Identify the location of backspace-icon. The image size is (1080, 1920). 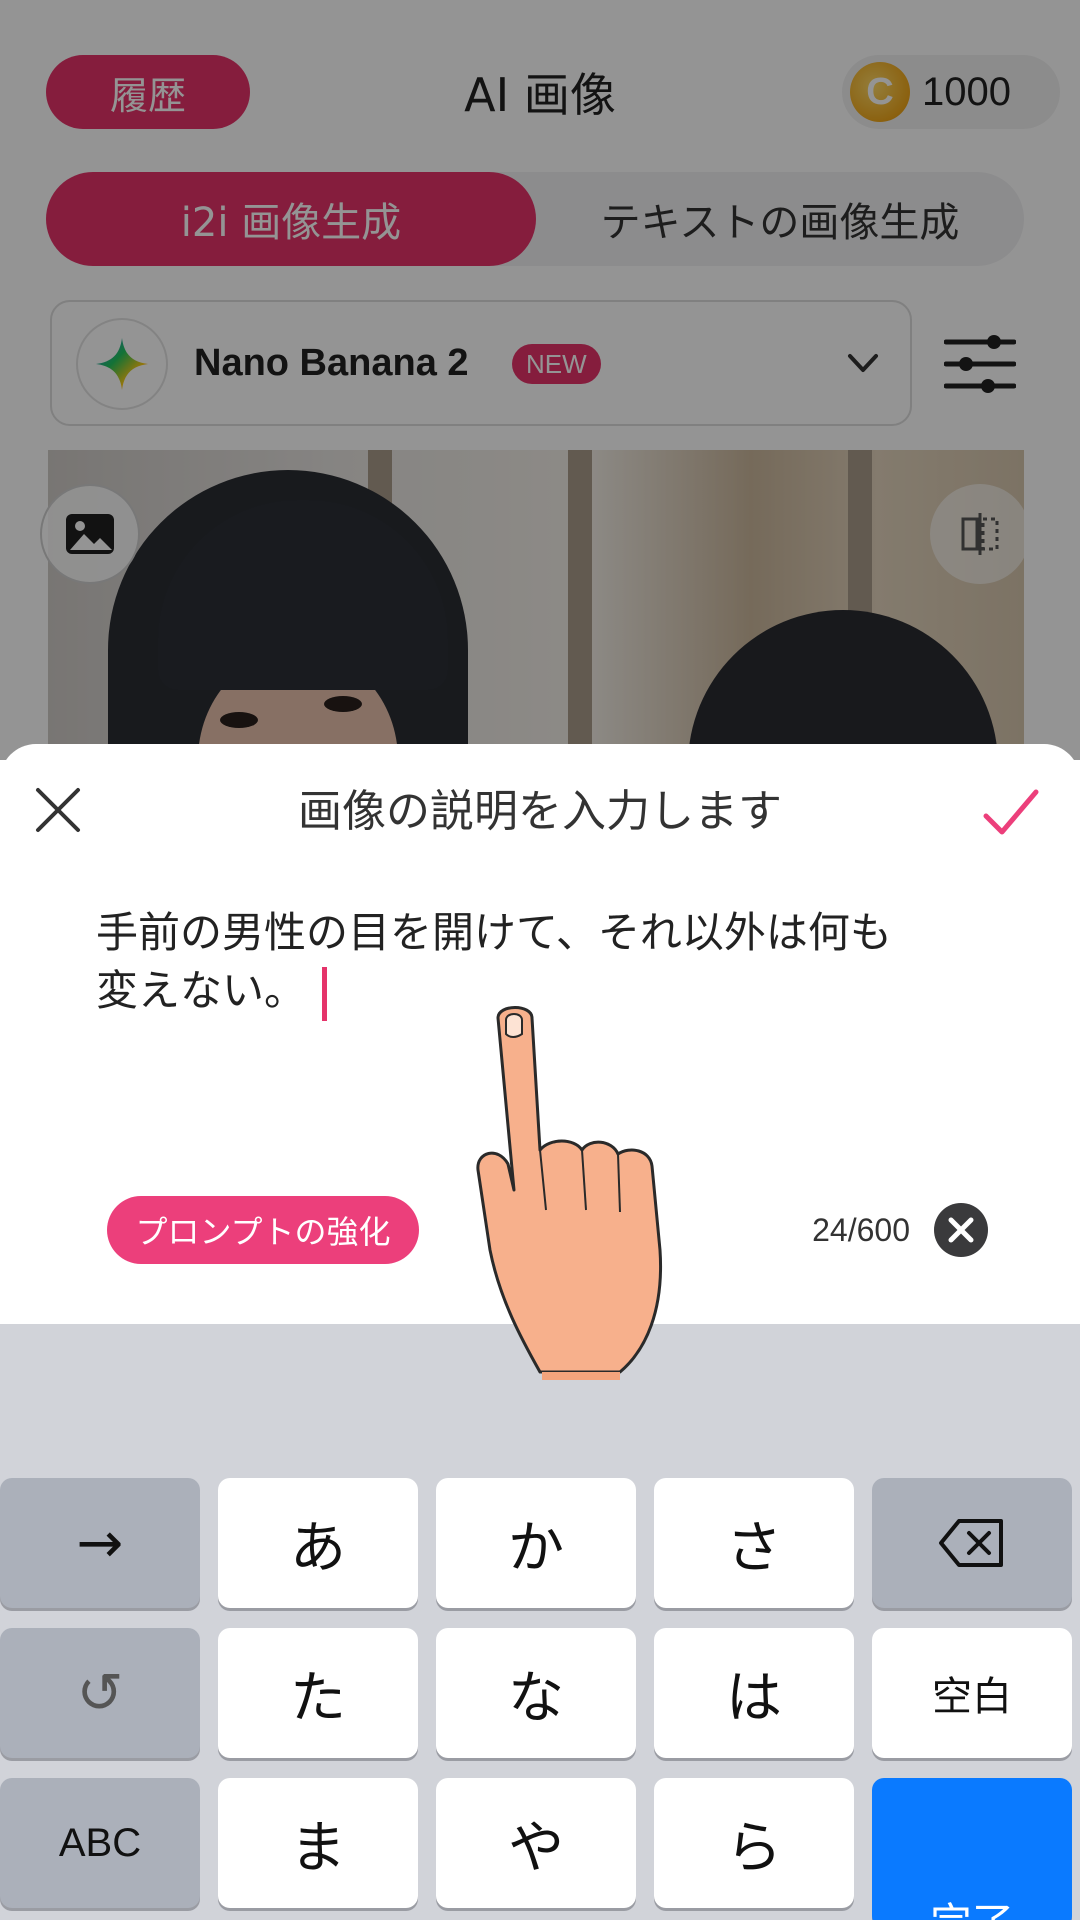
(971, 1543).